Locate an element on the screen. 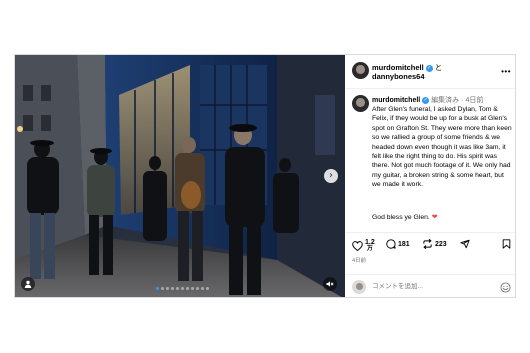 Image resolution: width=530 pixels, height=353 pixels. comment-input is located at coordinates (432, 286).